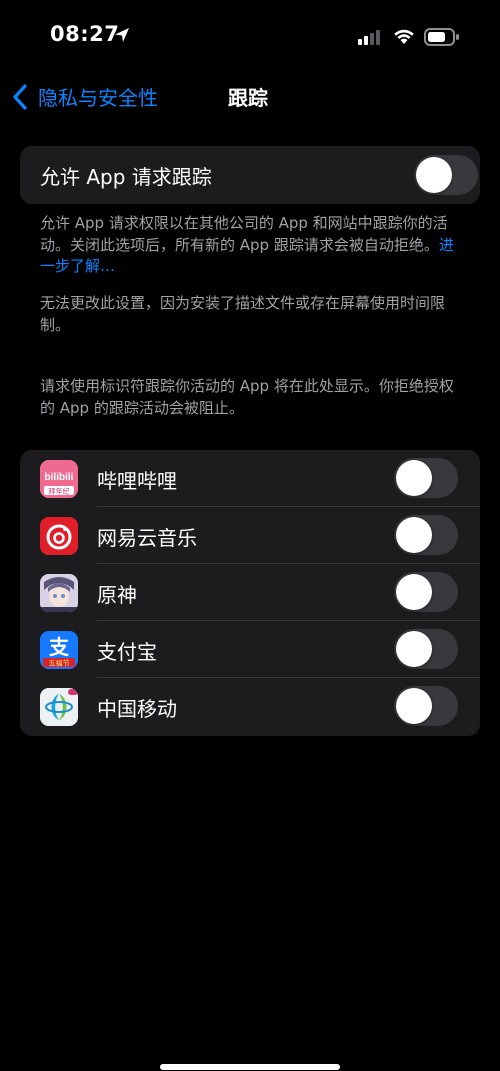  I want to click on genshin-icon-art, so click(59, 593).